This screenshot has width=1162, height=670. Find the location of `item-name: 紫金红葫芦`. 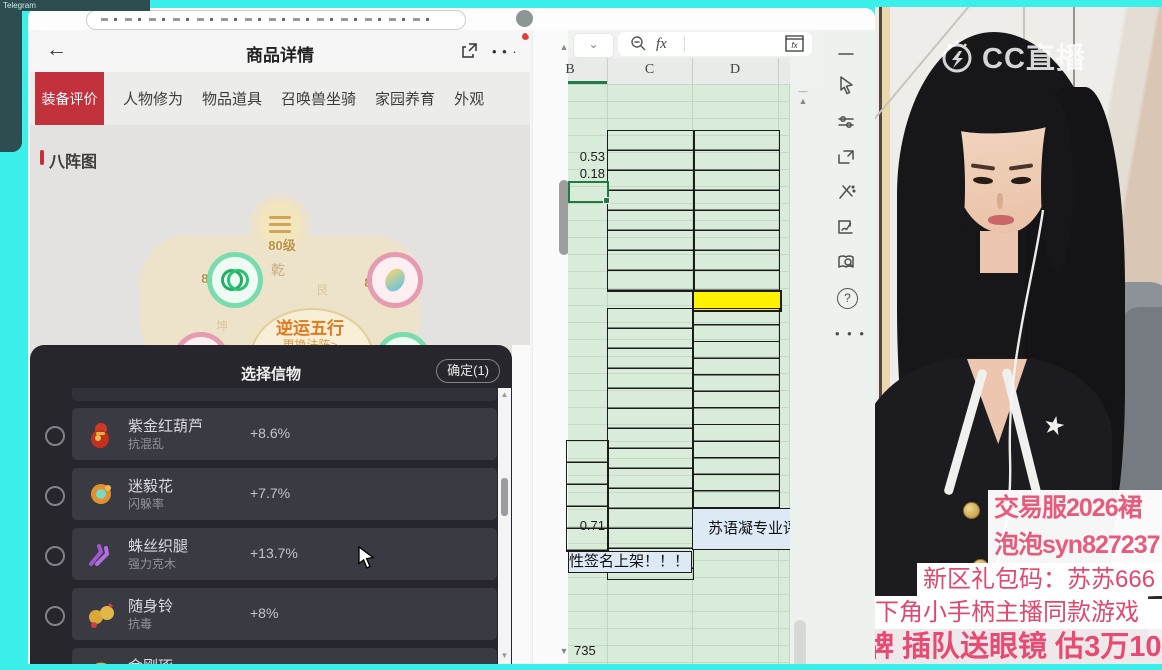

item-name: 紫金红葫芦 is located at coordinates (166, 426).